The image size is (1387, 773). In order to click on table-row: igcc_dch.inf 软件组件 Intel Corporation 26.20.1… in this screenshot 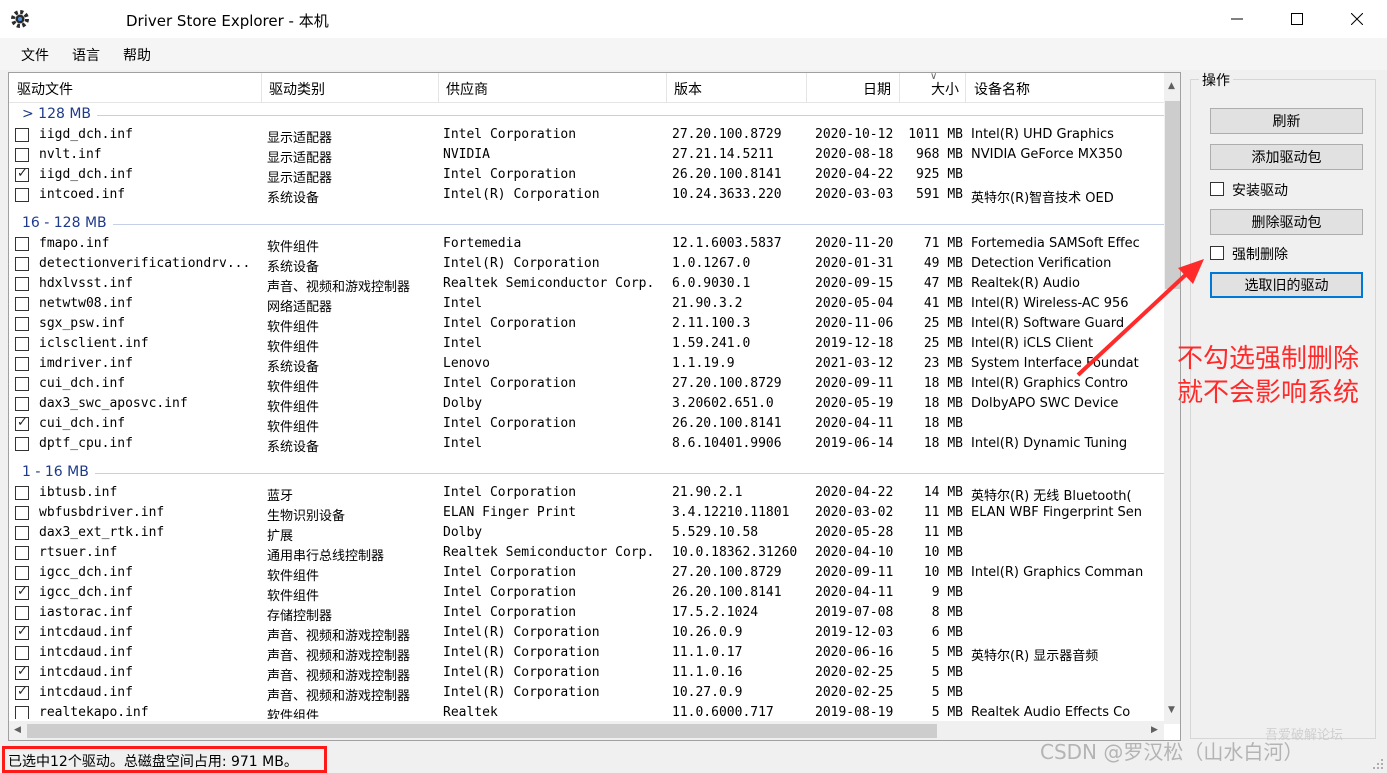, I will do `click(586, 593)`.